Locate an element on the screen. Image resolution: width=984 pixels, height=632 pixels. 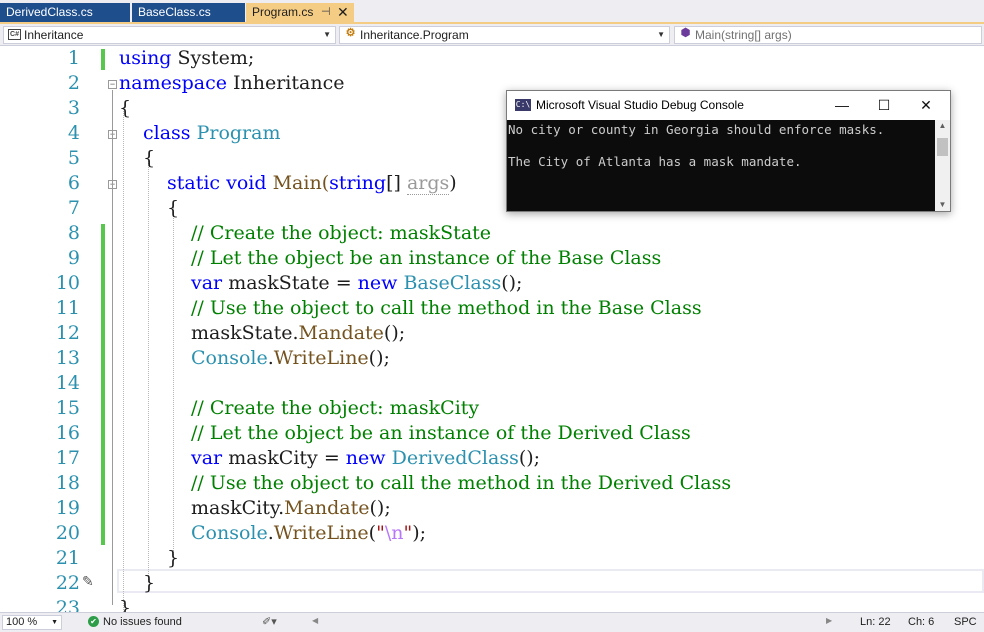
console-scrollbar: ▲ ▼ is located at coordinates (942, 165).